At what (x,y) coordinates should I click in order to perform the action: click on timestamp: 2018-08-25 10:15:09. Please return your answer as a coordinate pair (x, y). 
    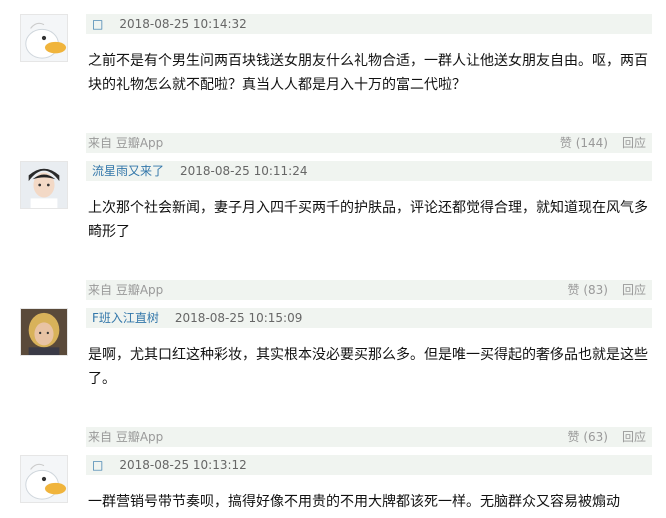
    Looking at the image, I should click on (238, 318).